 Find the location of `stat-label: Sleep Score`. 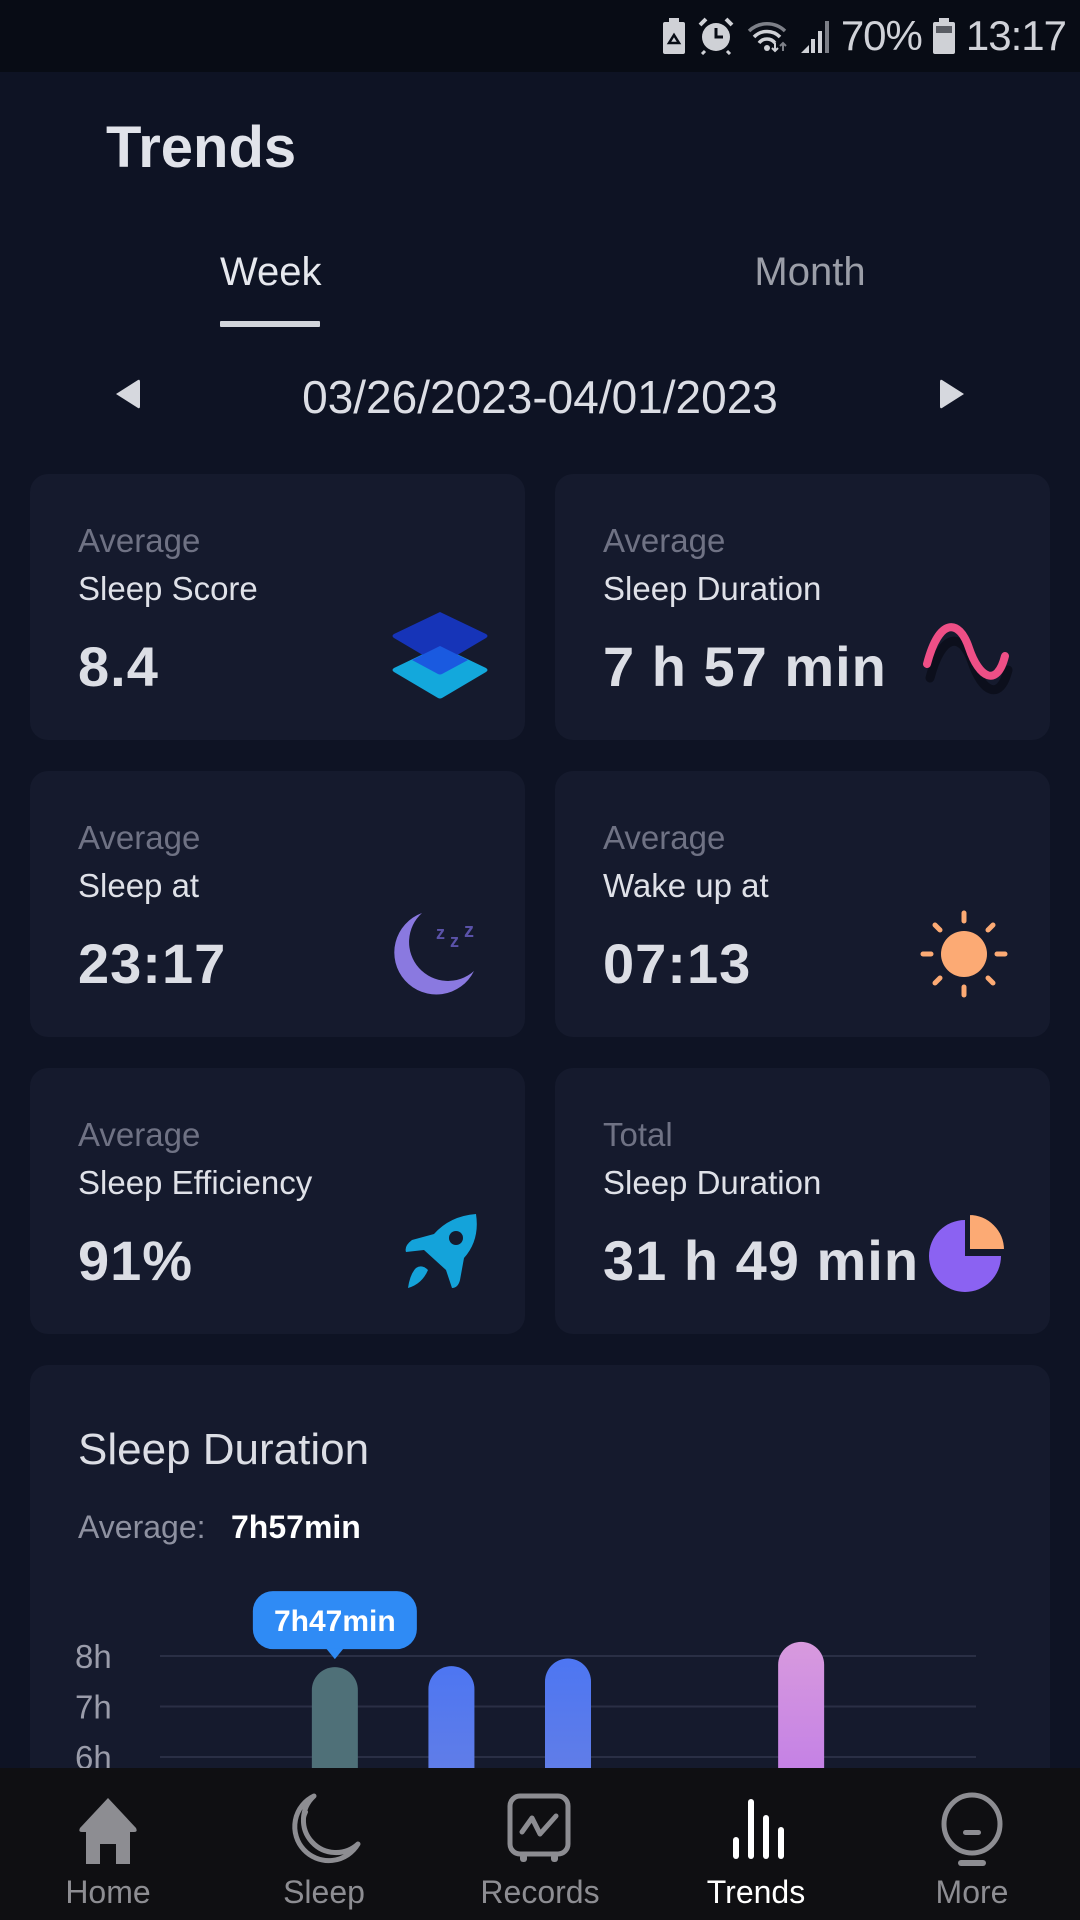

stat-label: Sleep Score is located at coordinates (168, 588).